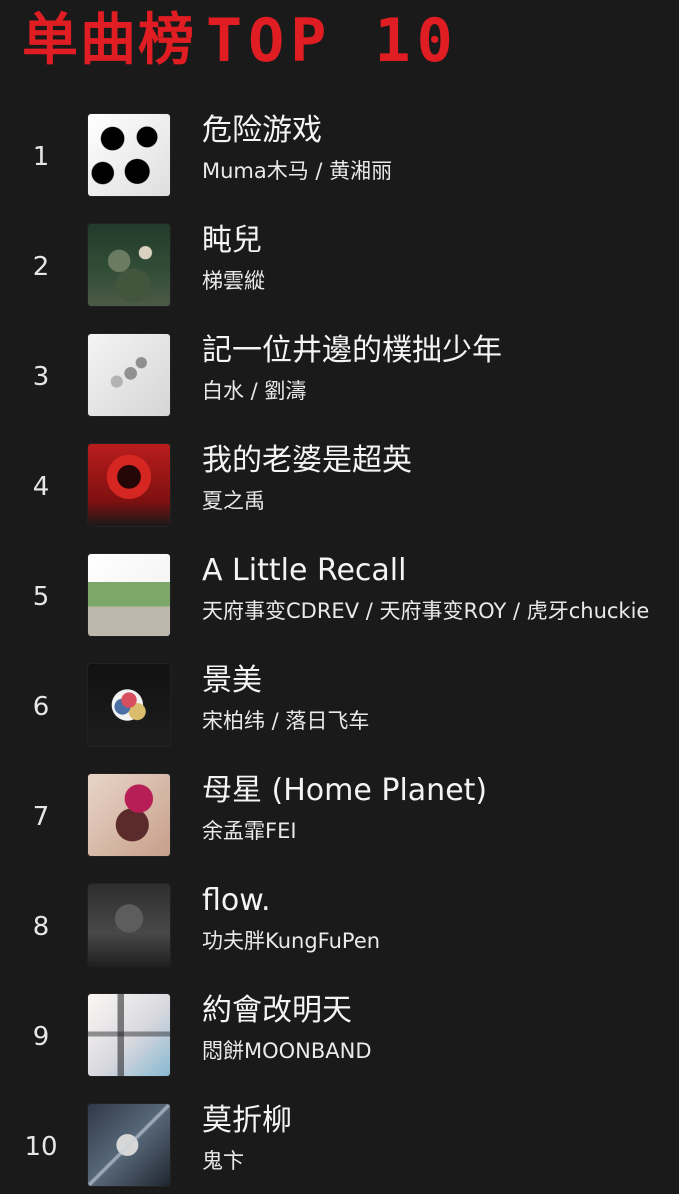 The width and height of the screenshot is (679, 1194). I want to click on chart-item-6: 6 景美 宋柏纬 / 落日飞车, so click(339, 715).